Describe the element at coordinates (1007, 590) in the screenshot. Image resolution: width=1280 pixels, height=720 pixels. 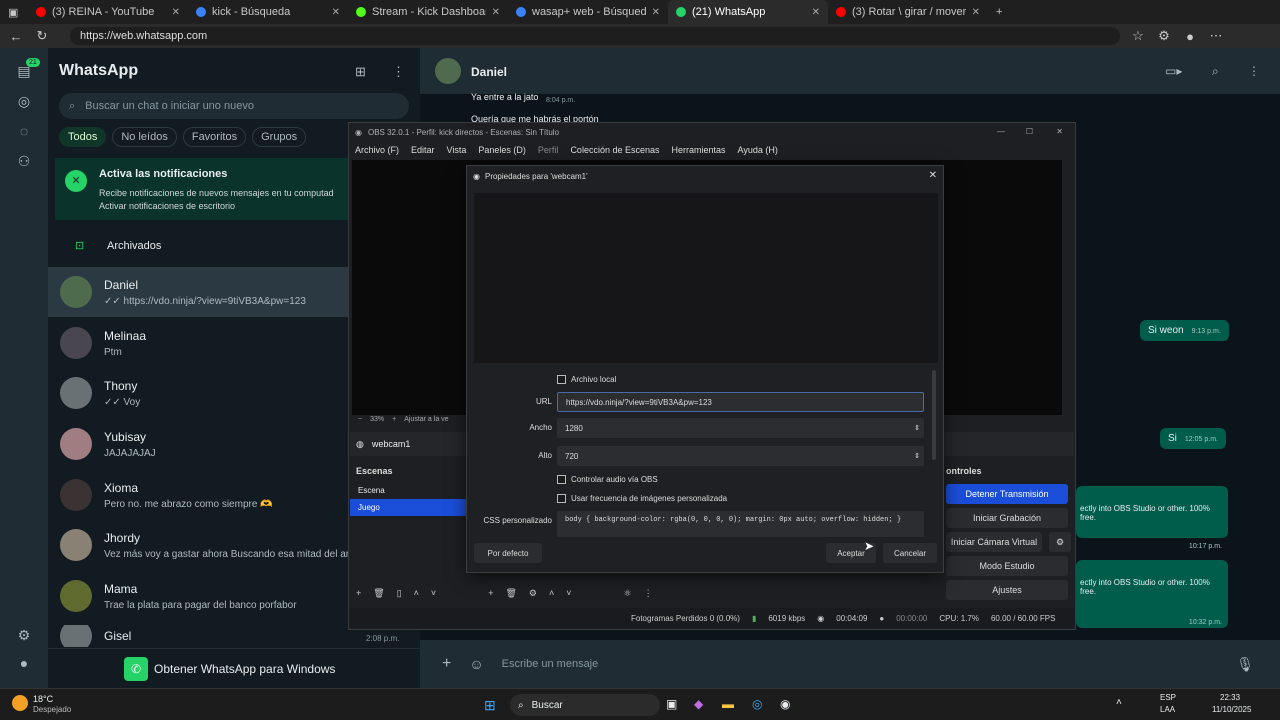
I see `settings-button: Ajustes` at that location.